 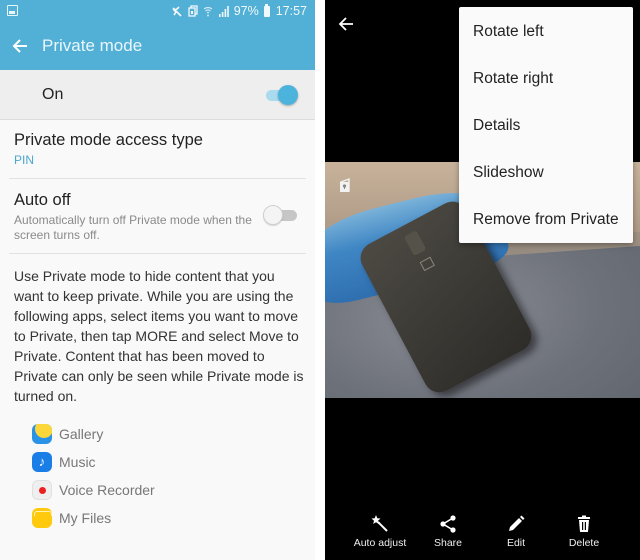 I want to click on signal-icon, so click(x=223, y=11).